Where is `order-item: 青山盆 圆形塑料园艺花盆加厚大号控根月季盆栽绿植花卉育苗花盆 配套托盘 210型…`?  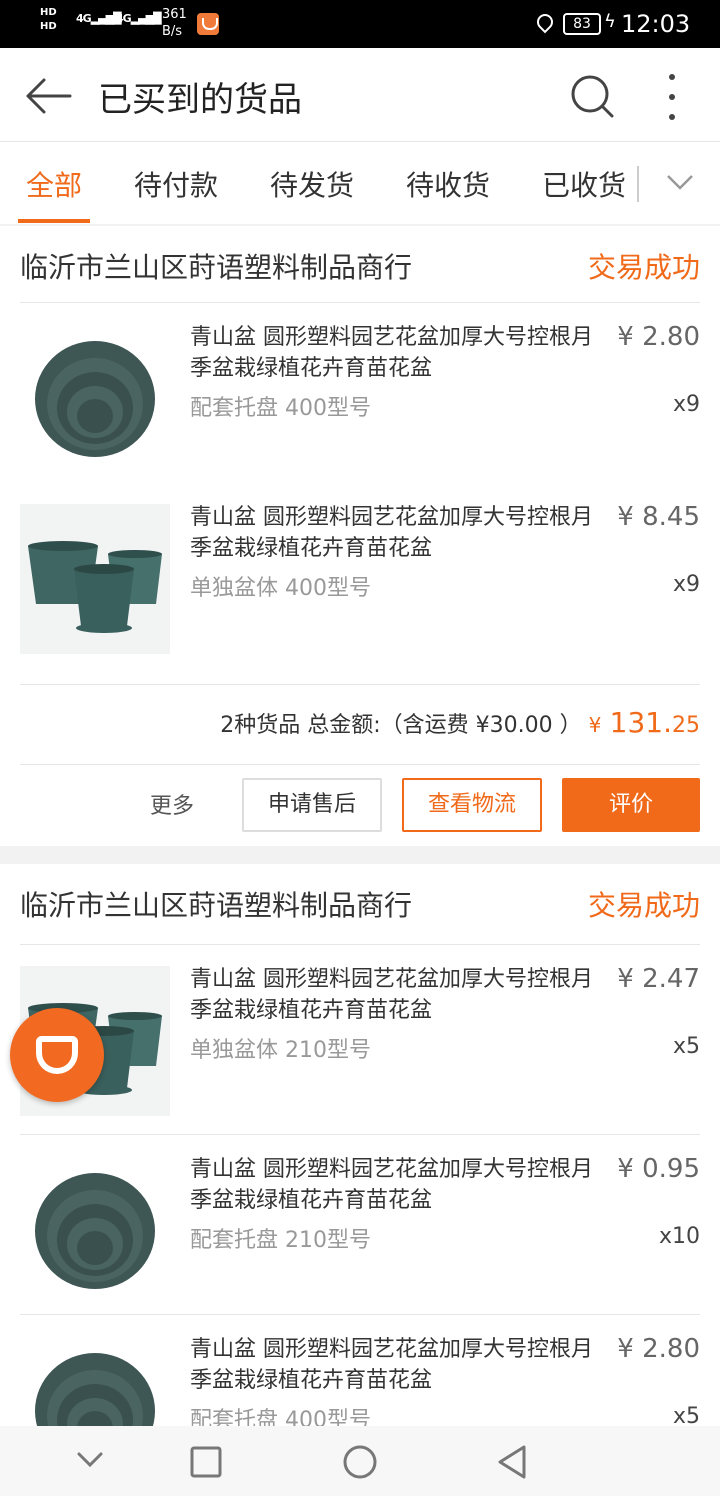 order-item: 青山盆 圆形塑料园艺花盆加厚大号控根月季盆栽绿植花卉育苗花盆 配套托盘 210型… is located at coordinates (360, 1226).